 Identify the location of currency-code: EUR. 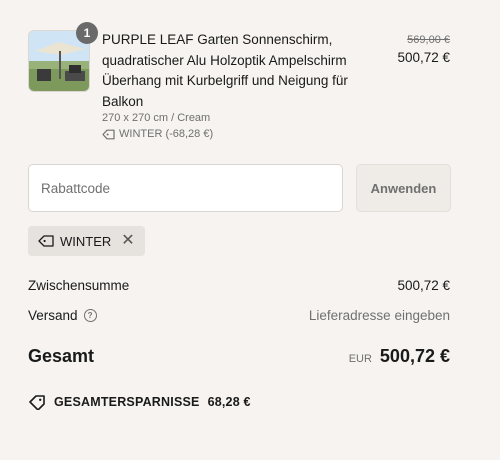
(360, 359).